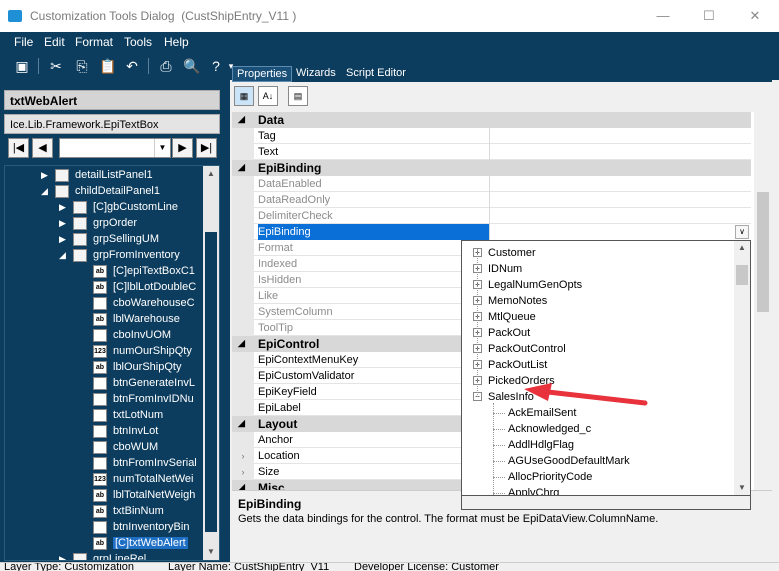  I want to click on tree-item: ab lblOurShipQty, so click(105, 368).